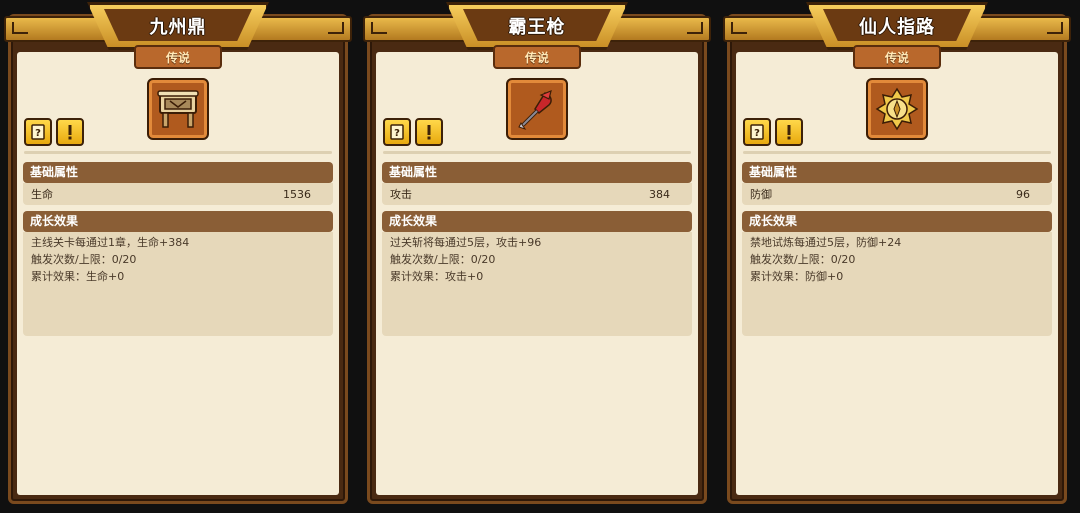 The image size is (1080, 513). I want to click on growth-line: 过关斩将每通过5层，攻击+96, so click(466, 242).